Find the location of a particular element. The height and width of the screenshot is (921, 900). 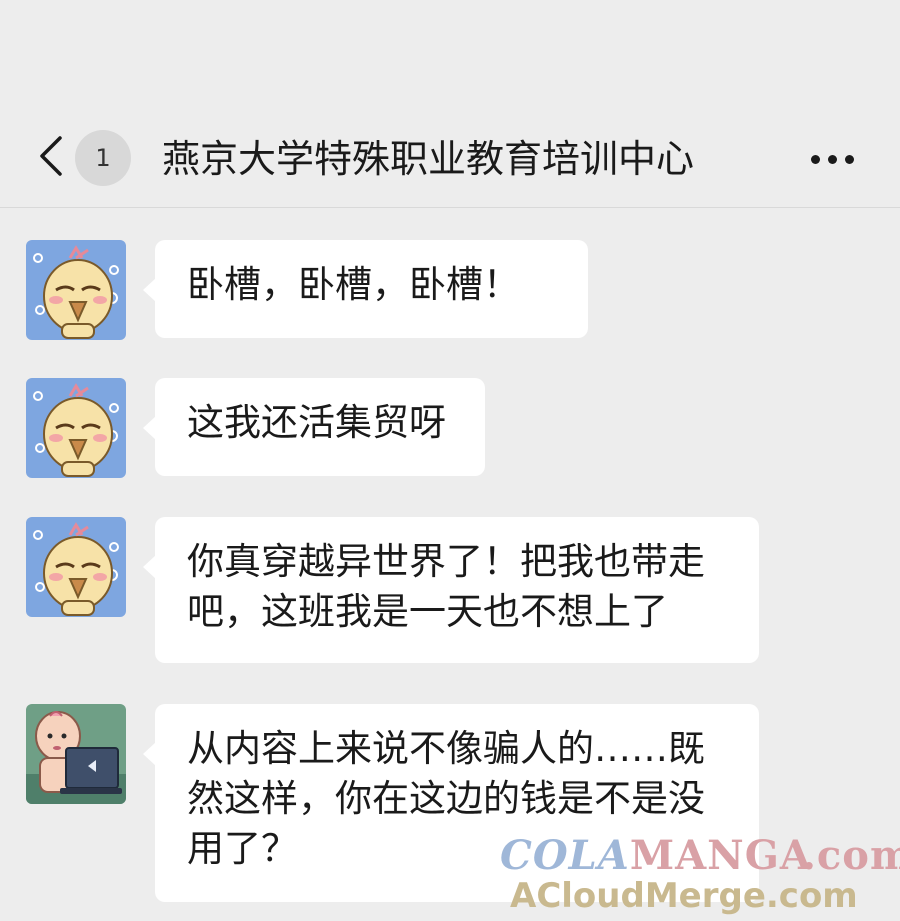

chat-title: 燕京大学特殊职业教育培训中心 is located at coordinates (428, 159).